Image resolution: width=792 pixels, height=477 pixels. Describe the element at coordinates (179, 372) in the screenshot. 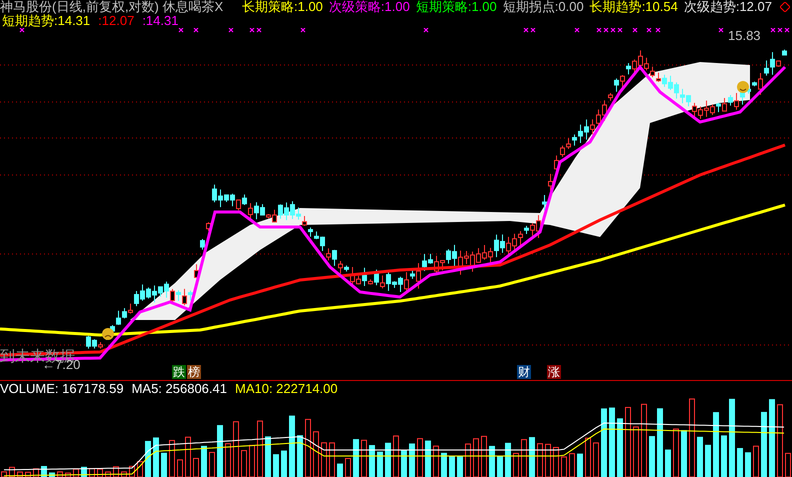

I see `badge: 跌` at that location.